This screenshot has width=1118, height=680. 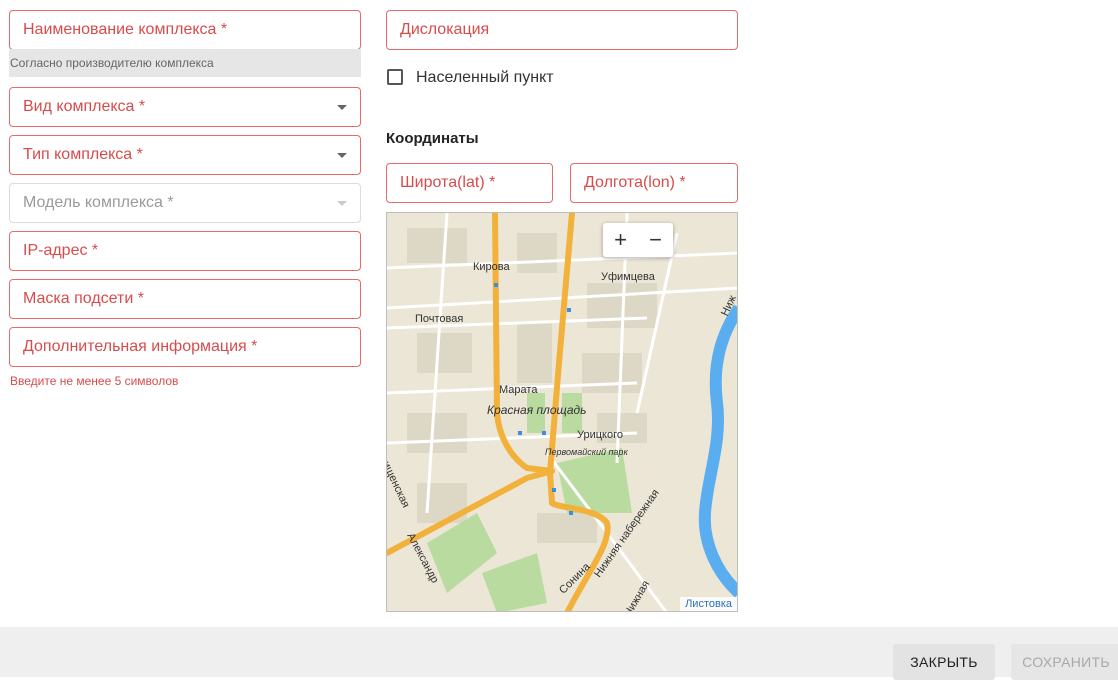 What do you see at coordinates (655, 240) in the screenshot?
I see `zoom-out-button: −` at bounding box center [655, 240].